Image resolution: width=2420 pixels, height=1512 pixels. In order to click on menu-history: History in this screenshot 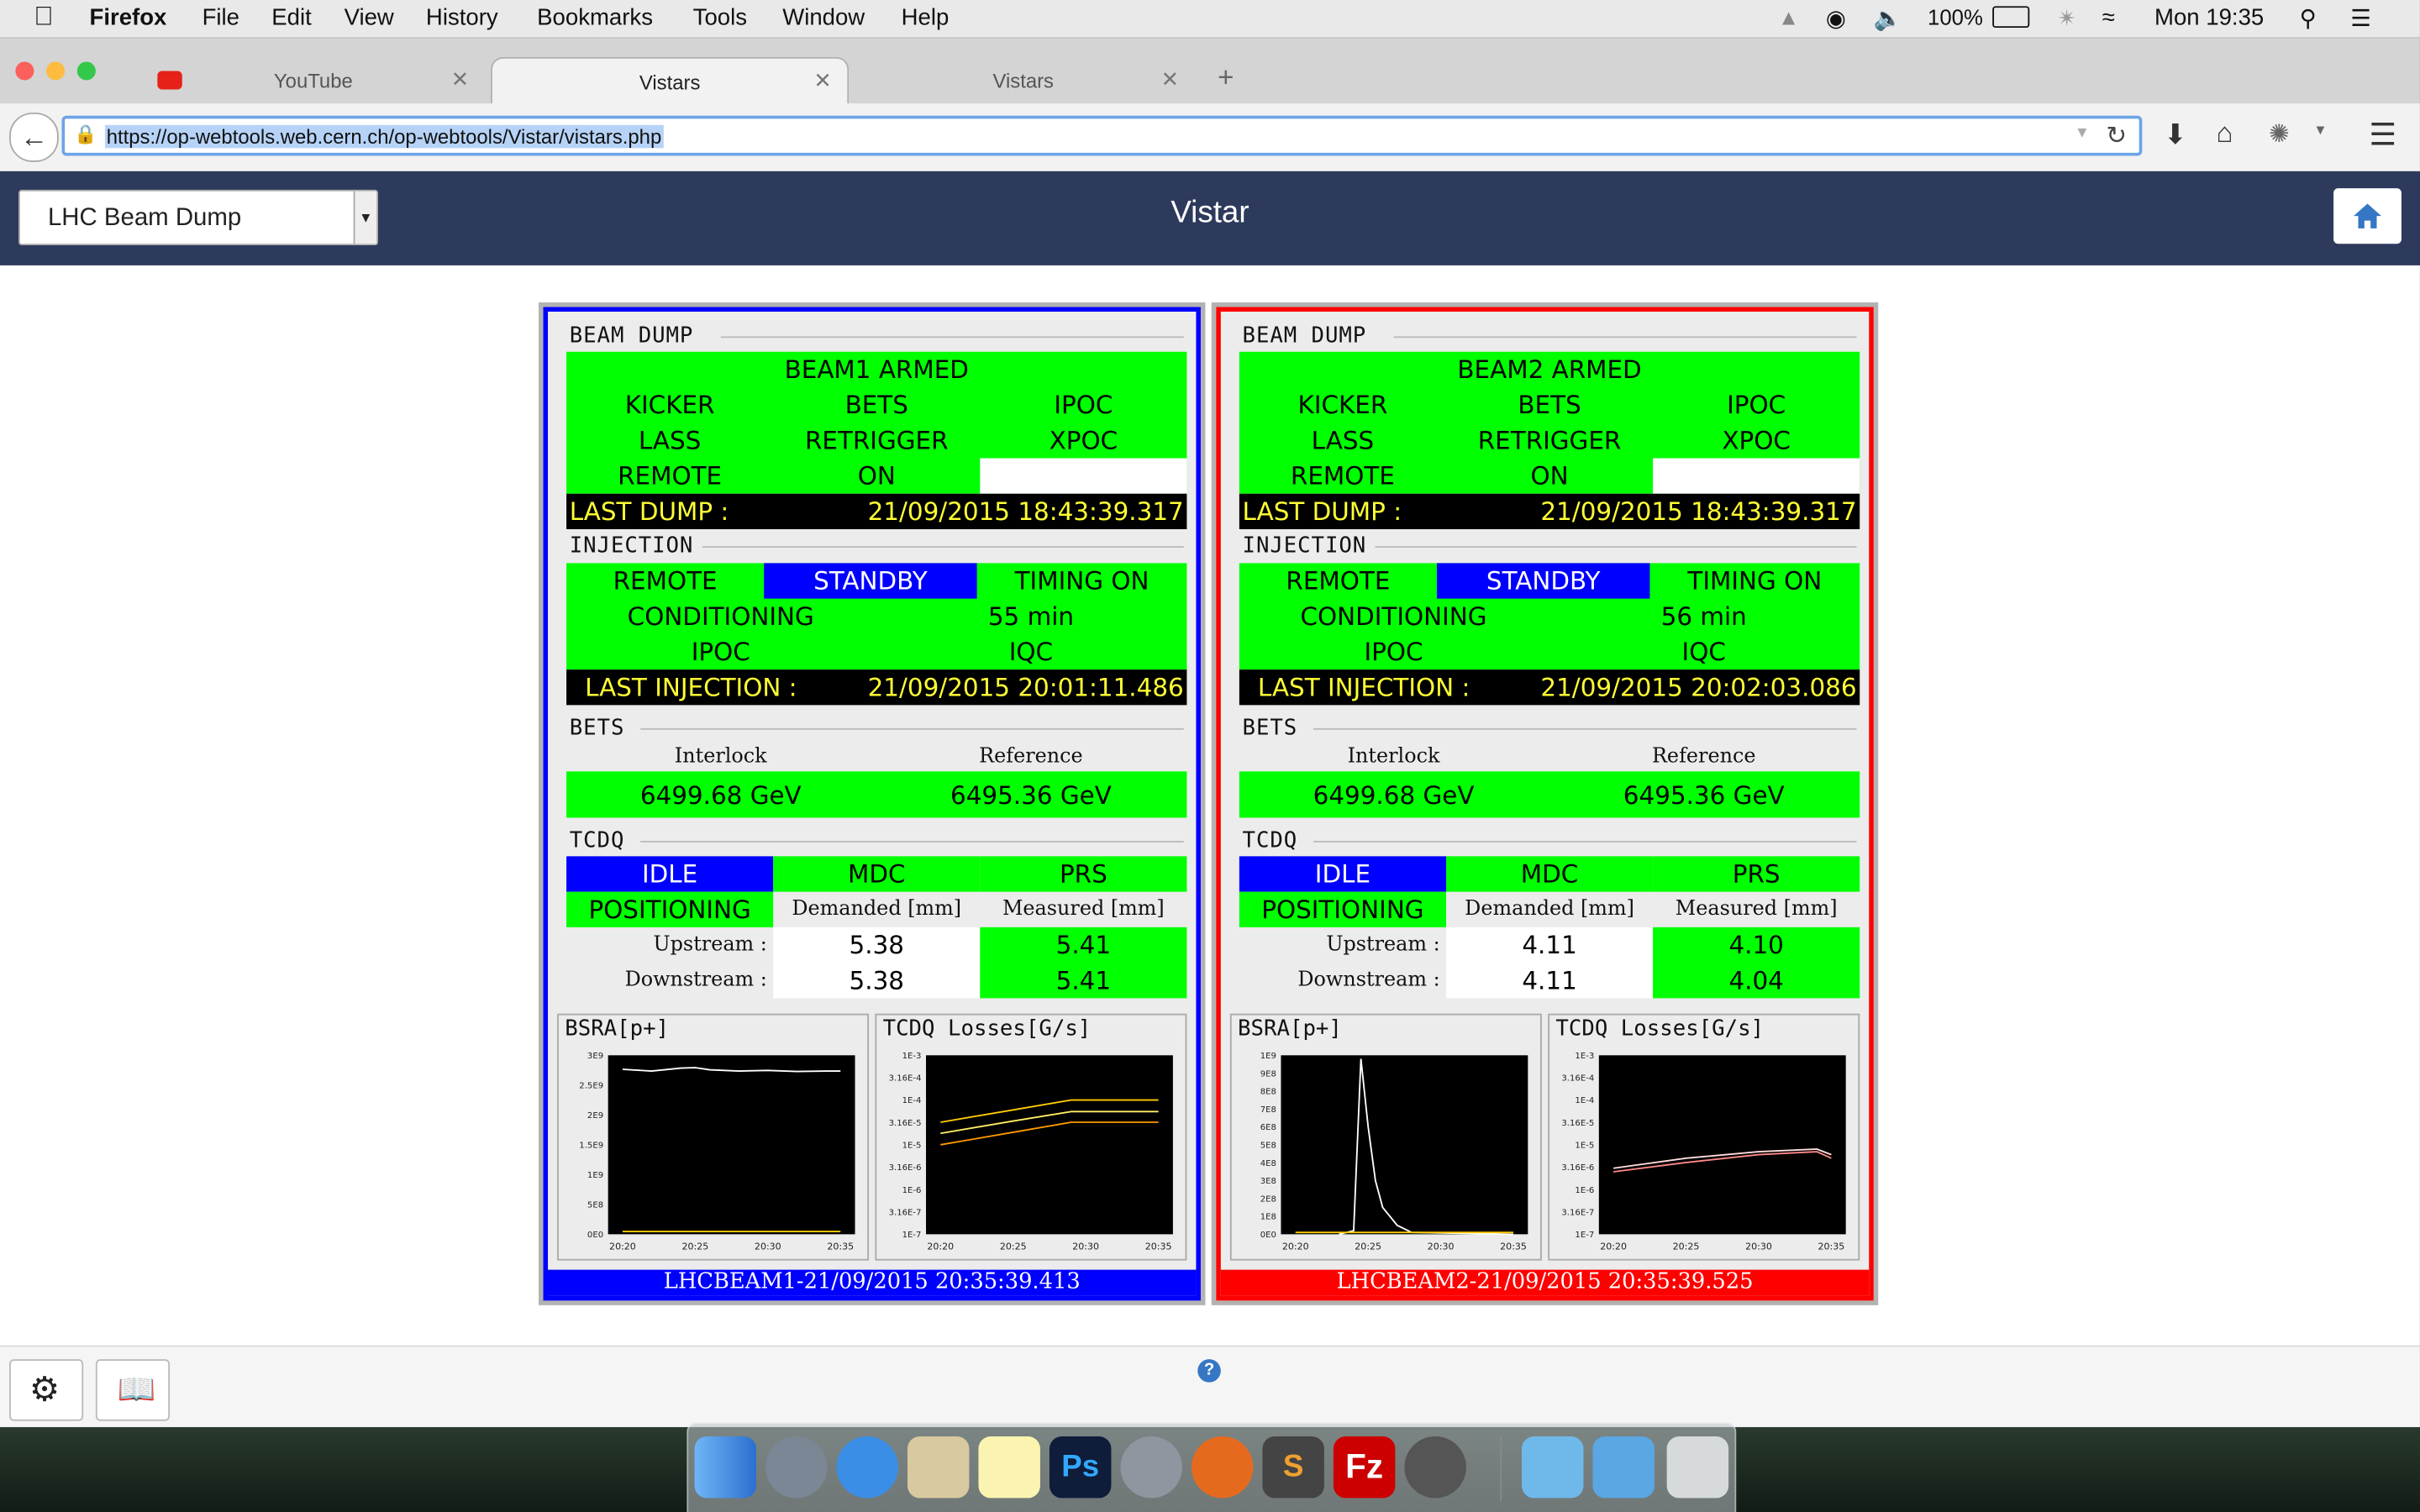, I will do `click(462, 18)`.